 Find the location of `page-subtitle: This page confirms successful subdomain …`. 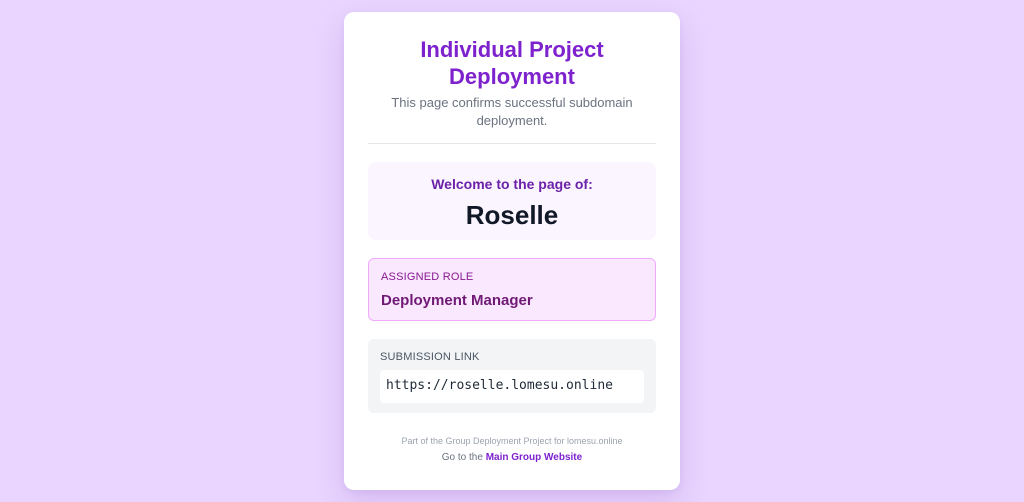

page-subtitle: This page confirms successful subdomain … is located at coordinates (512, 111).